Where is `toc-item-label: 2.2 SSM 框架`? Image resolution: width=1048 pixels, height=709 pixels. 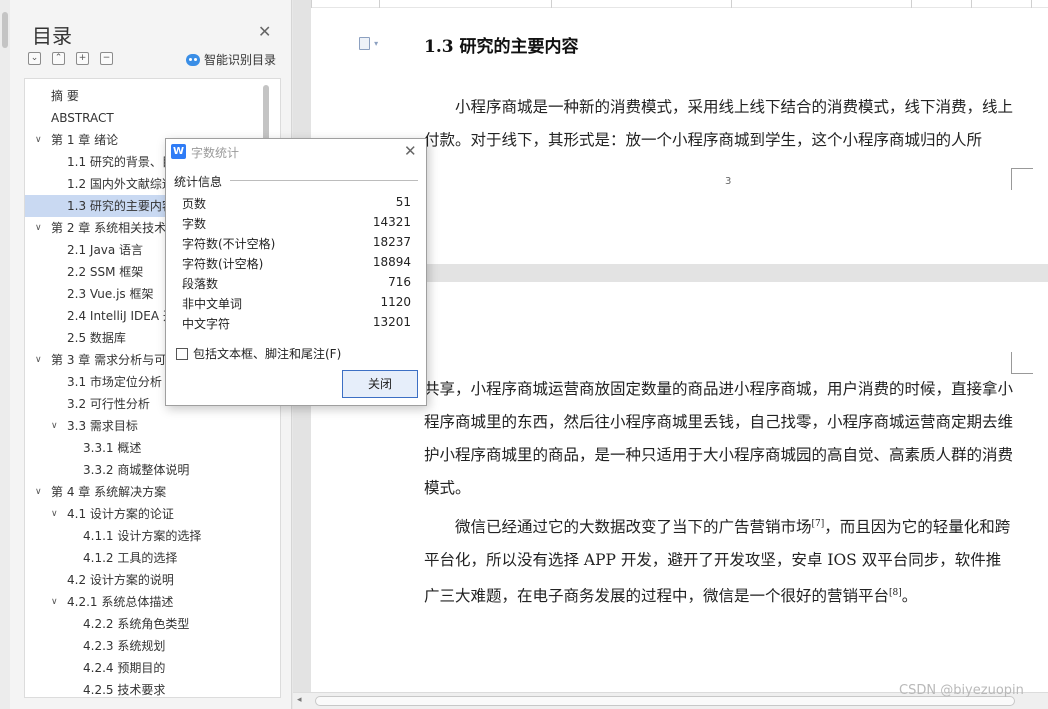 toc-item-label: 2.2 SSM 框架 is located at coordinates (105, 272).